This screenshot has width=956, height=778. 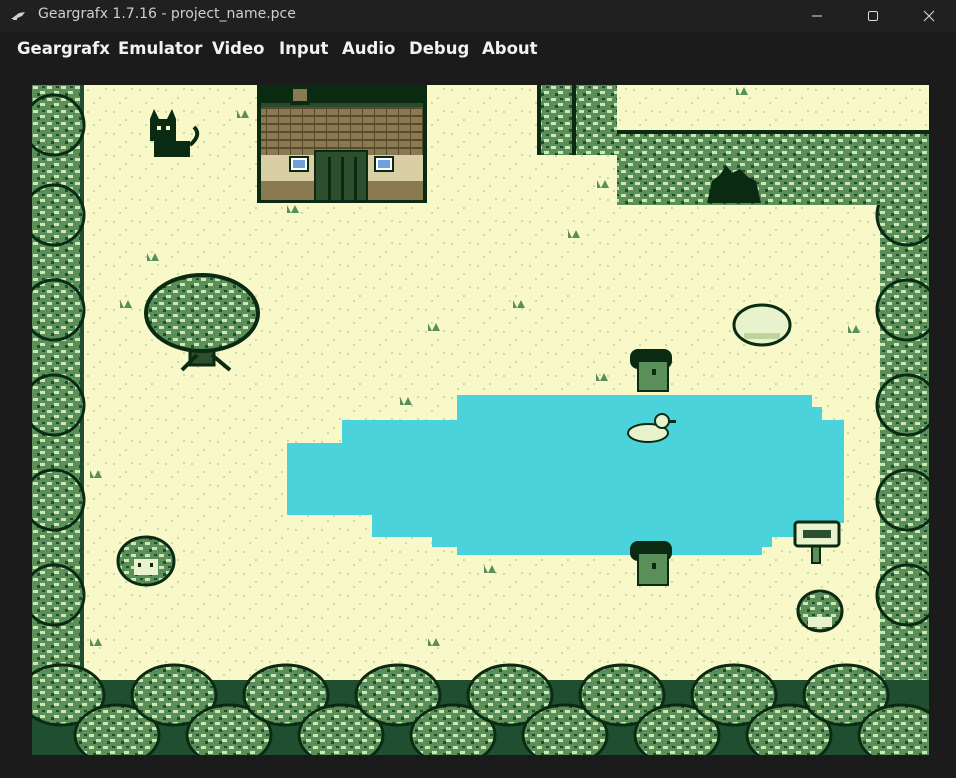 I want to click on tree-border-right, so click(x=902, y=434).